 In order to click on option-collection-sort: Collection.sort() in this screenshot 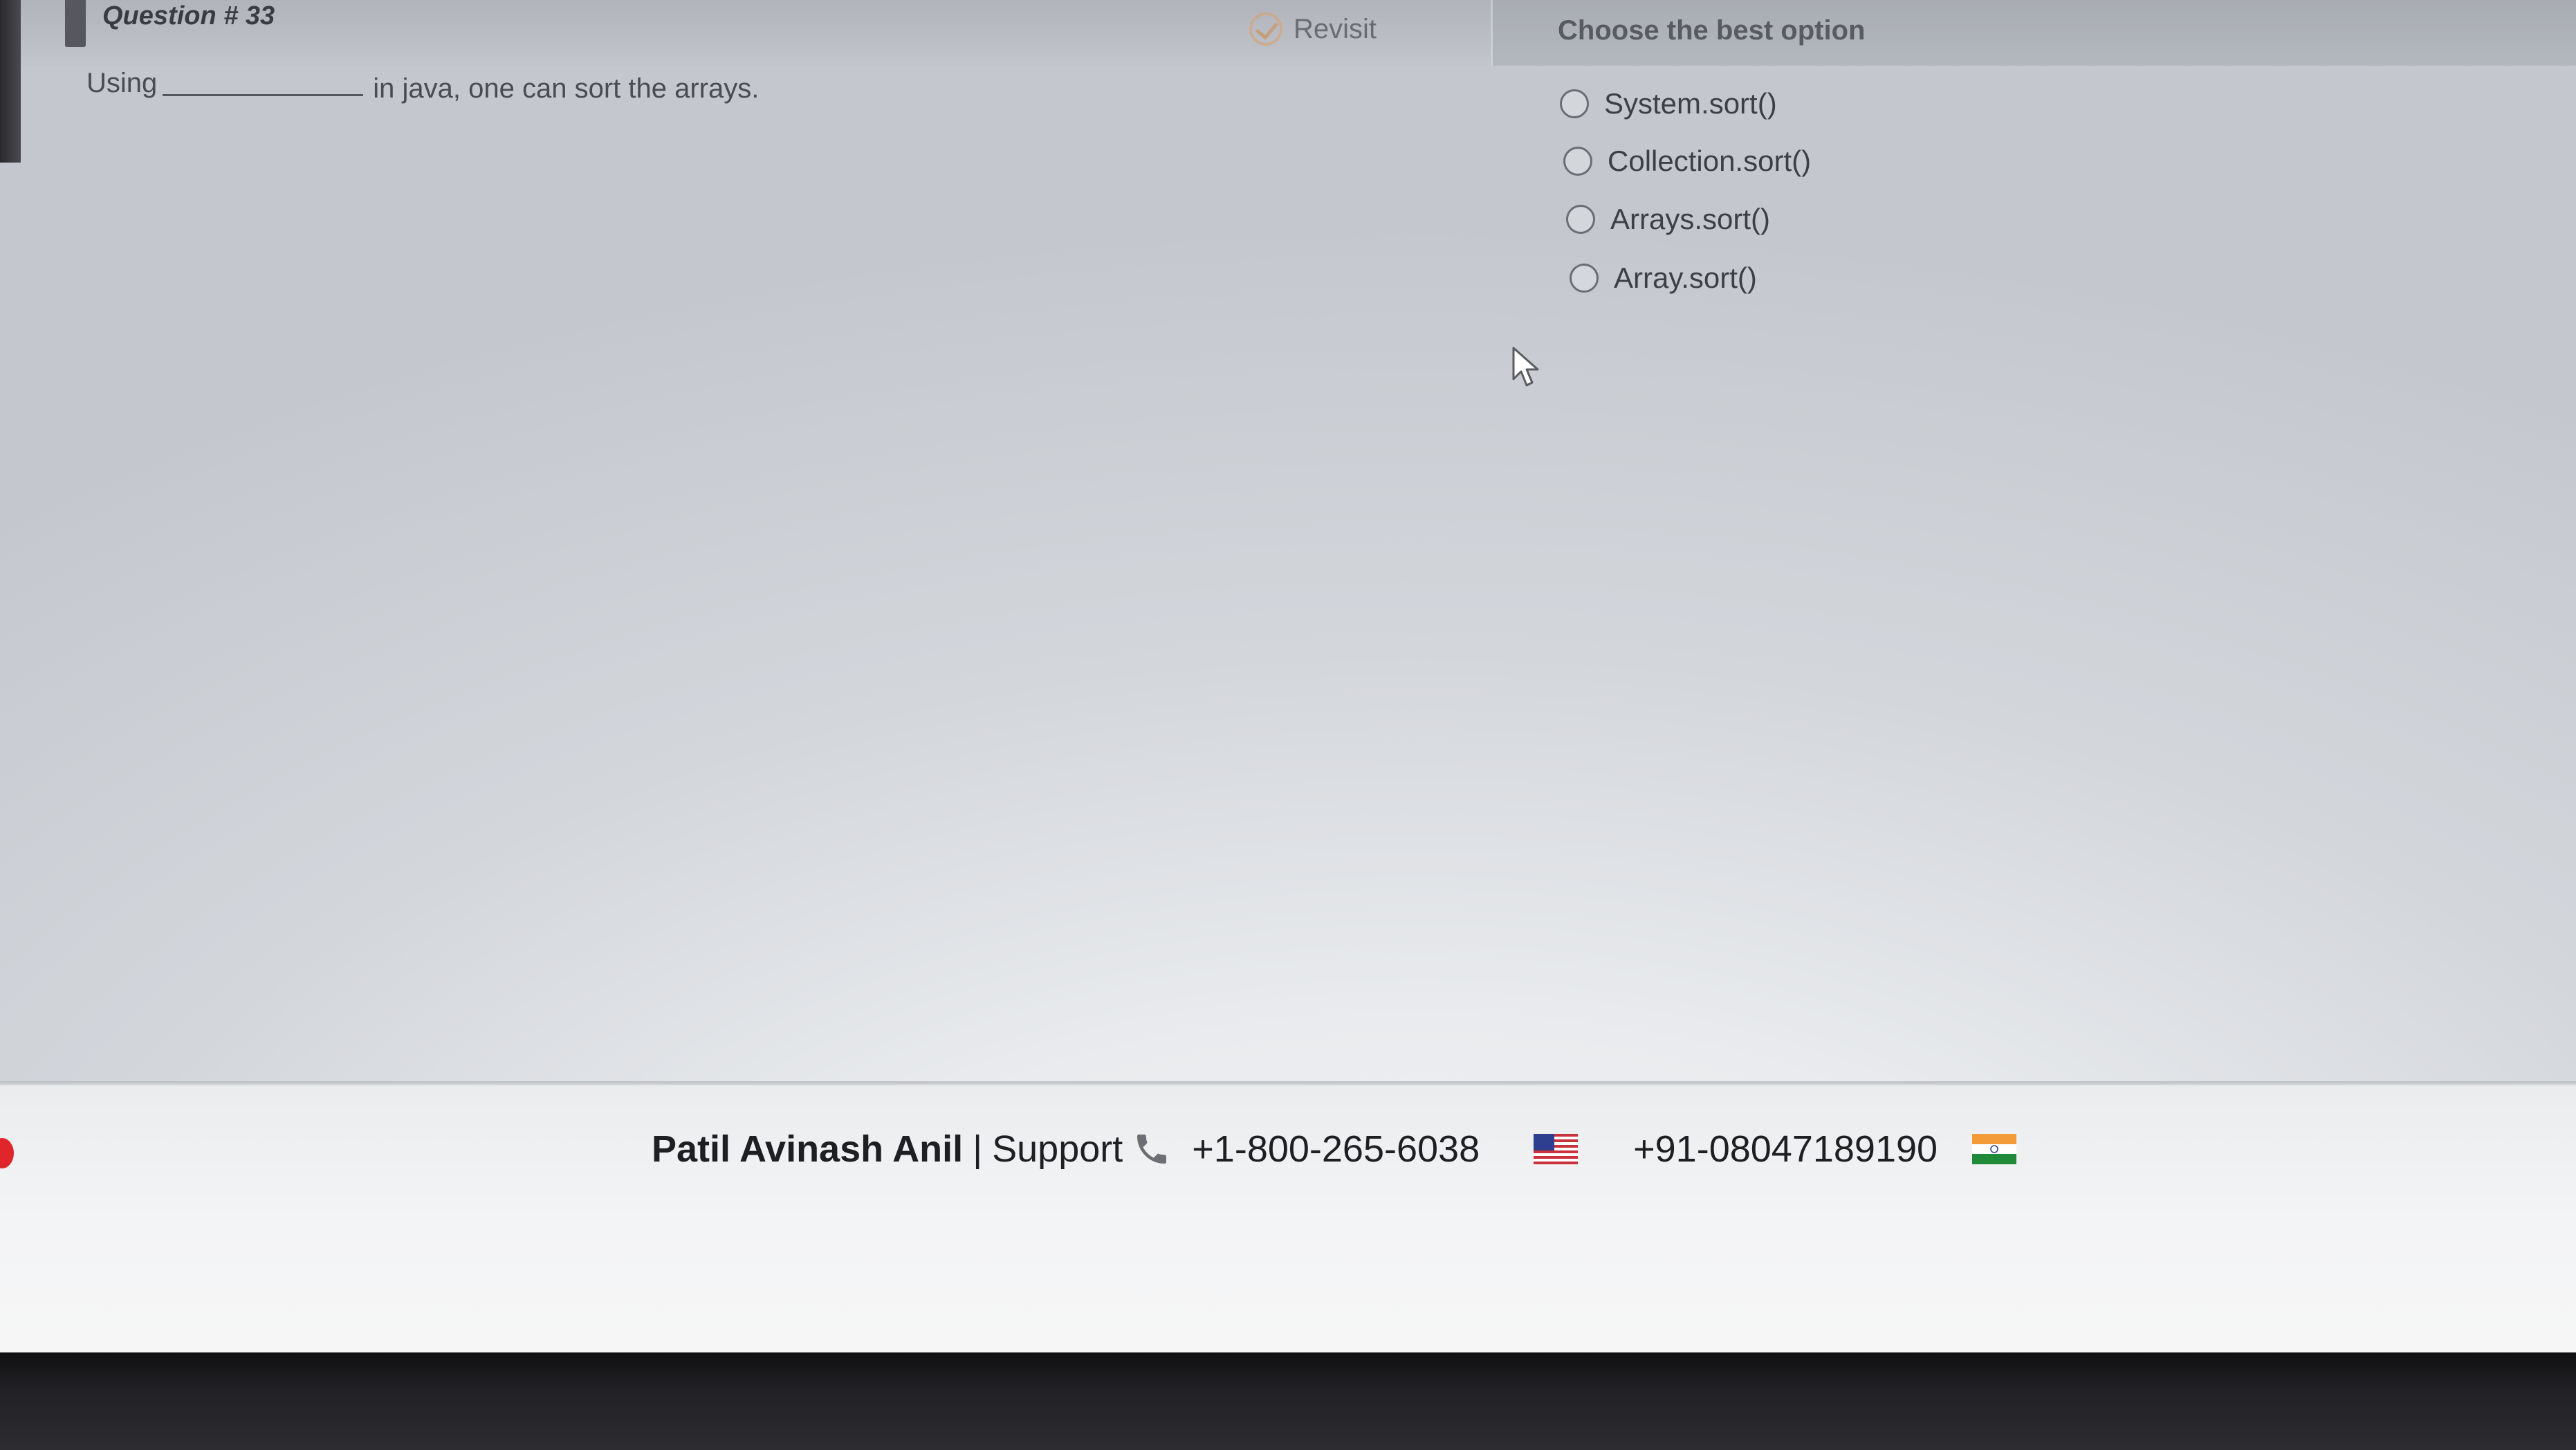, I will do `click(1687, 161)`.